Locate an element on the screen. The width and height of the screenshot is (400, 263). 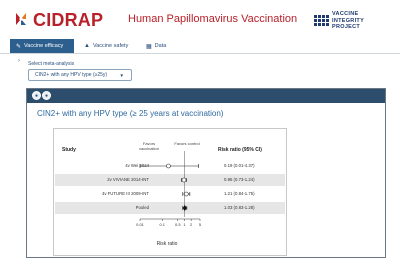
meta-analysis-select: CIN2+ with any HPV type (≥25y) ▼ is located at coordinates (80, 75).